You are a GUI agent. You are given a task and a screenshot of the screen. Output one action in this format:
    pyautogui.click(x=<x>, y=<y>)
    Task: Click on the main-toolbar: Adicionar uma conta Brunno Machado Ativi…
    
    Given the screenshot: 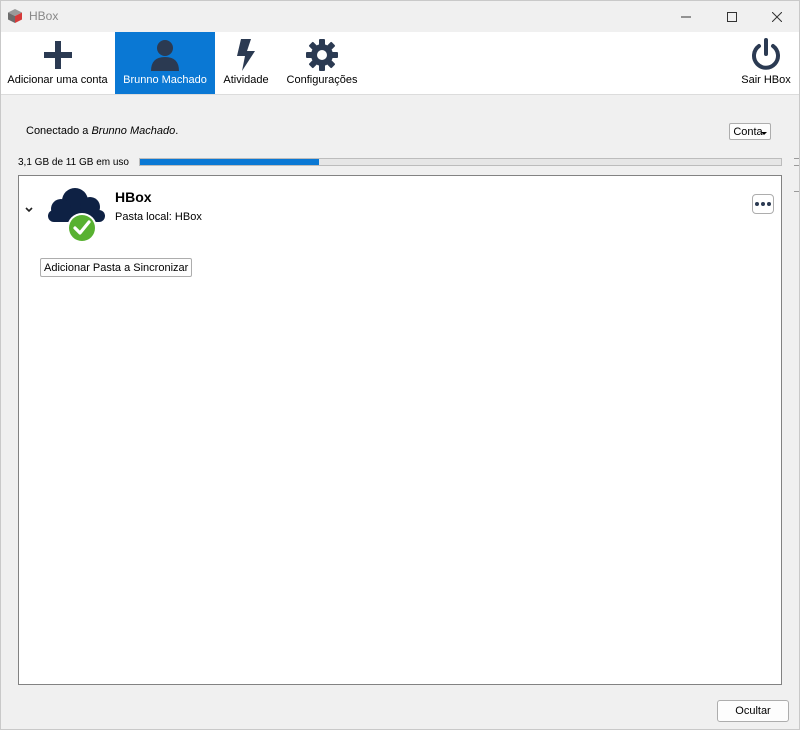 What is the action you would take?
    pyautogui.click(x=400, y=63)
    